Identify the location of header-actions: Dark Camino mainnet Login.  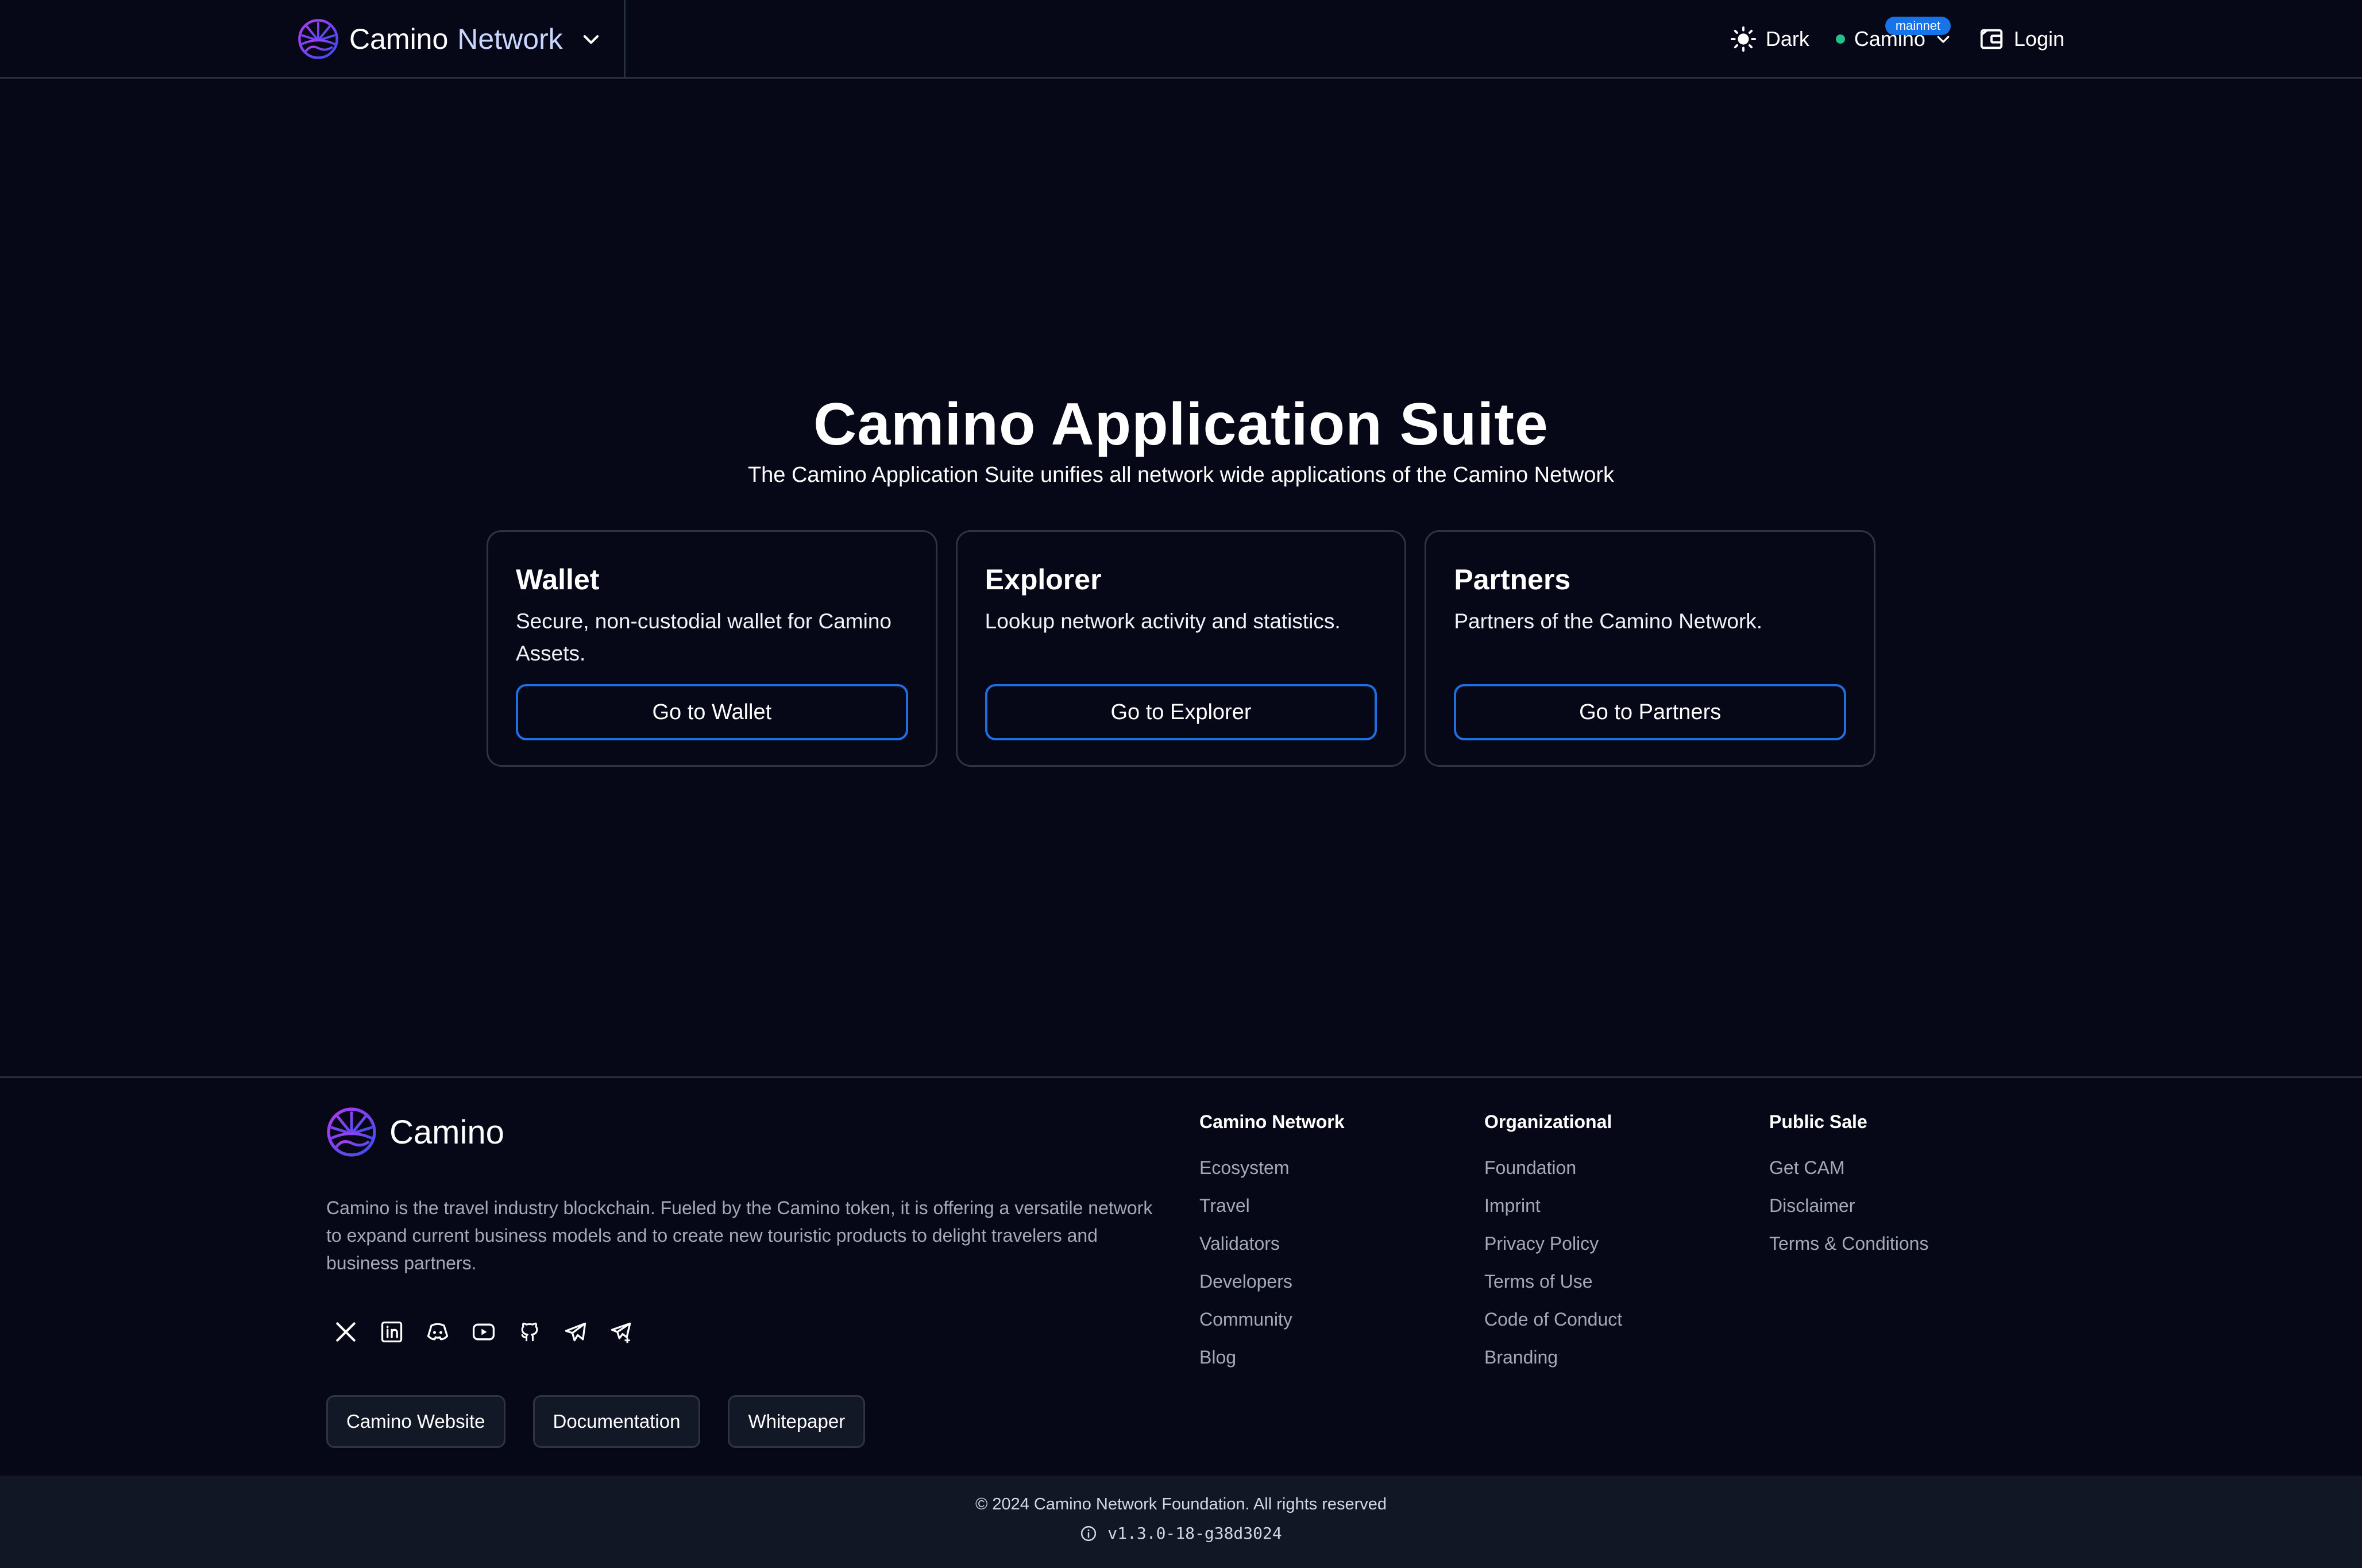
(1897, 39).